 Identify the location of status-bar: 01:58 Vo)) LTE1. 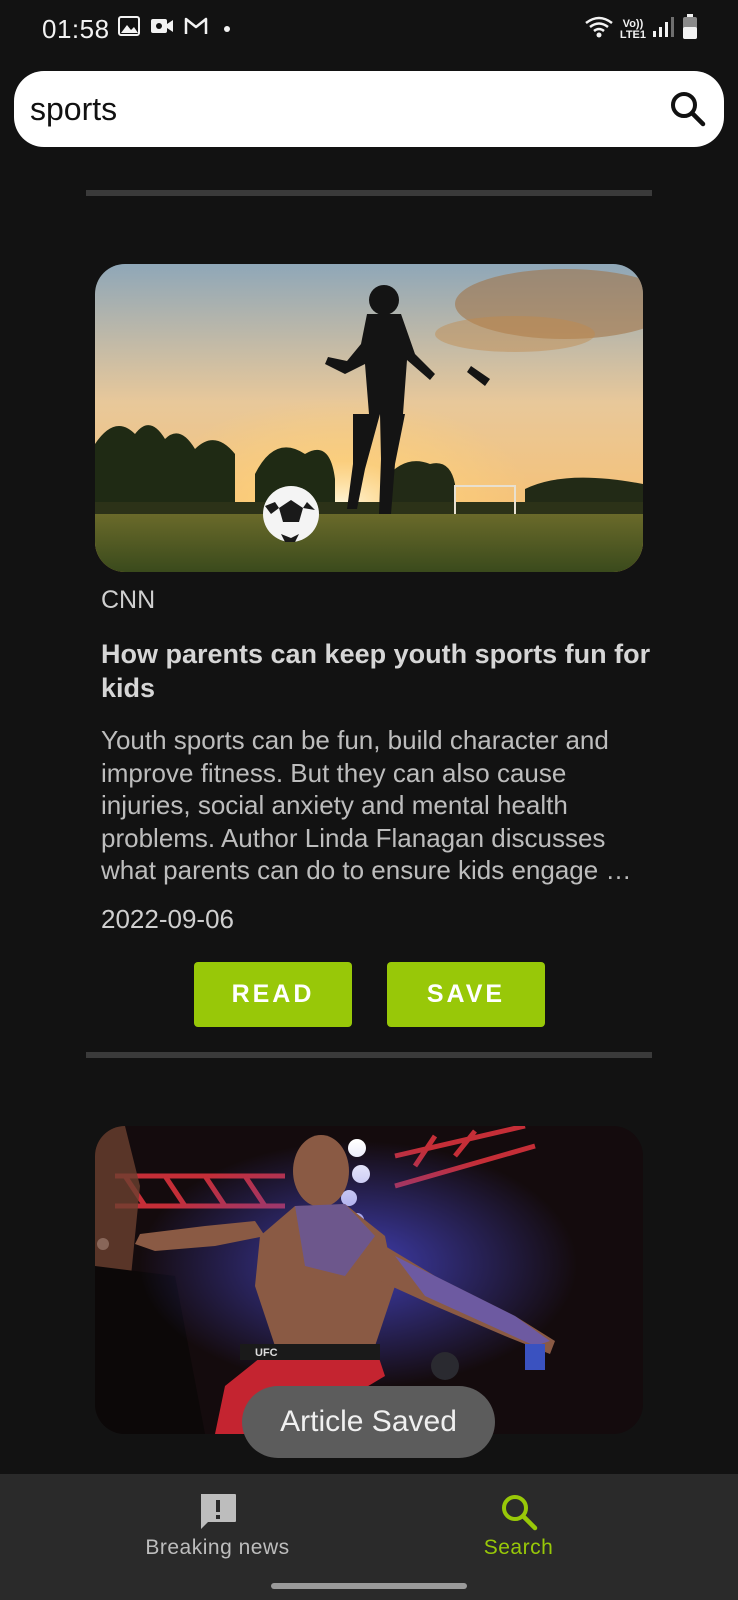
(369, 29).